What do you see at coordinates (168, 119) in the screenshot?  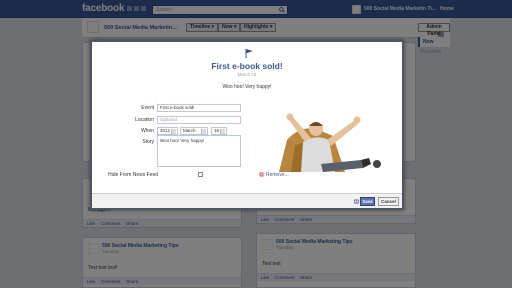 I see `location-placeholder: Optional` at bounding box center [168, 119].